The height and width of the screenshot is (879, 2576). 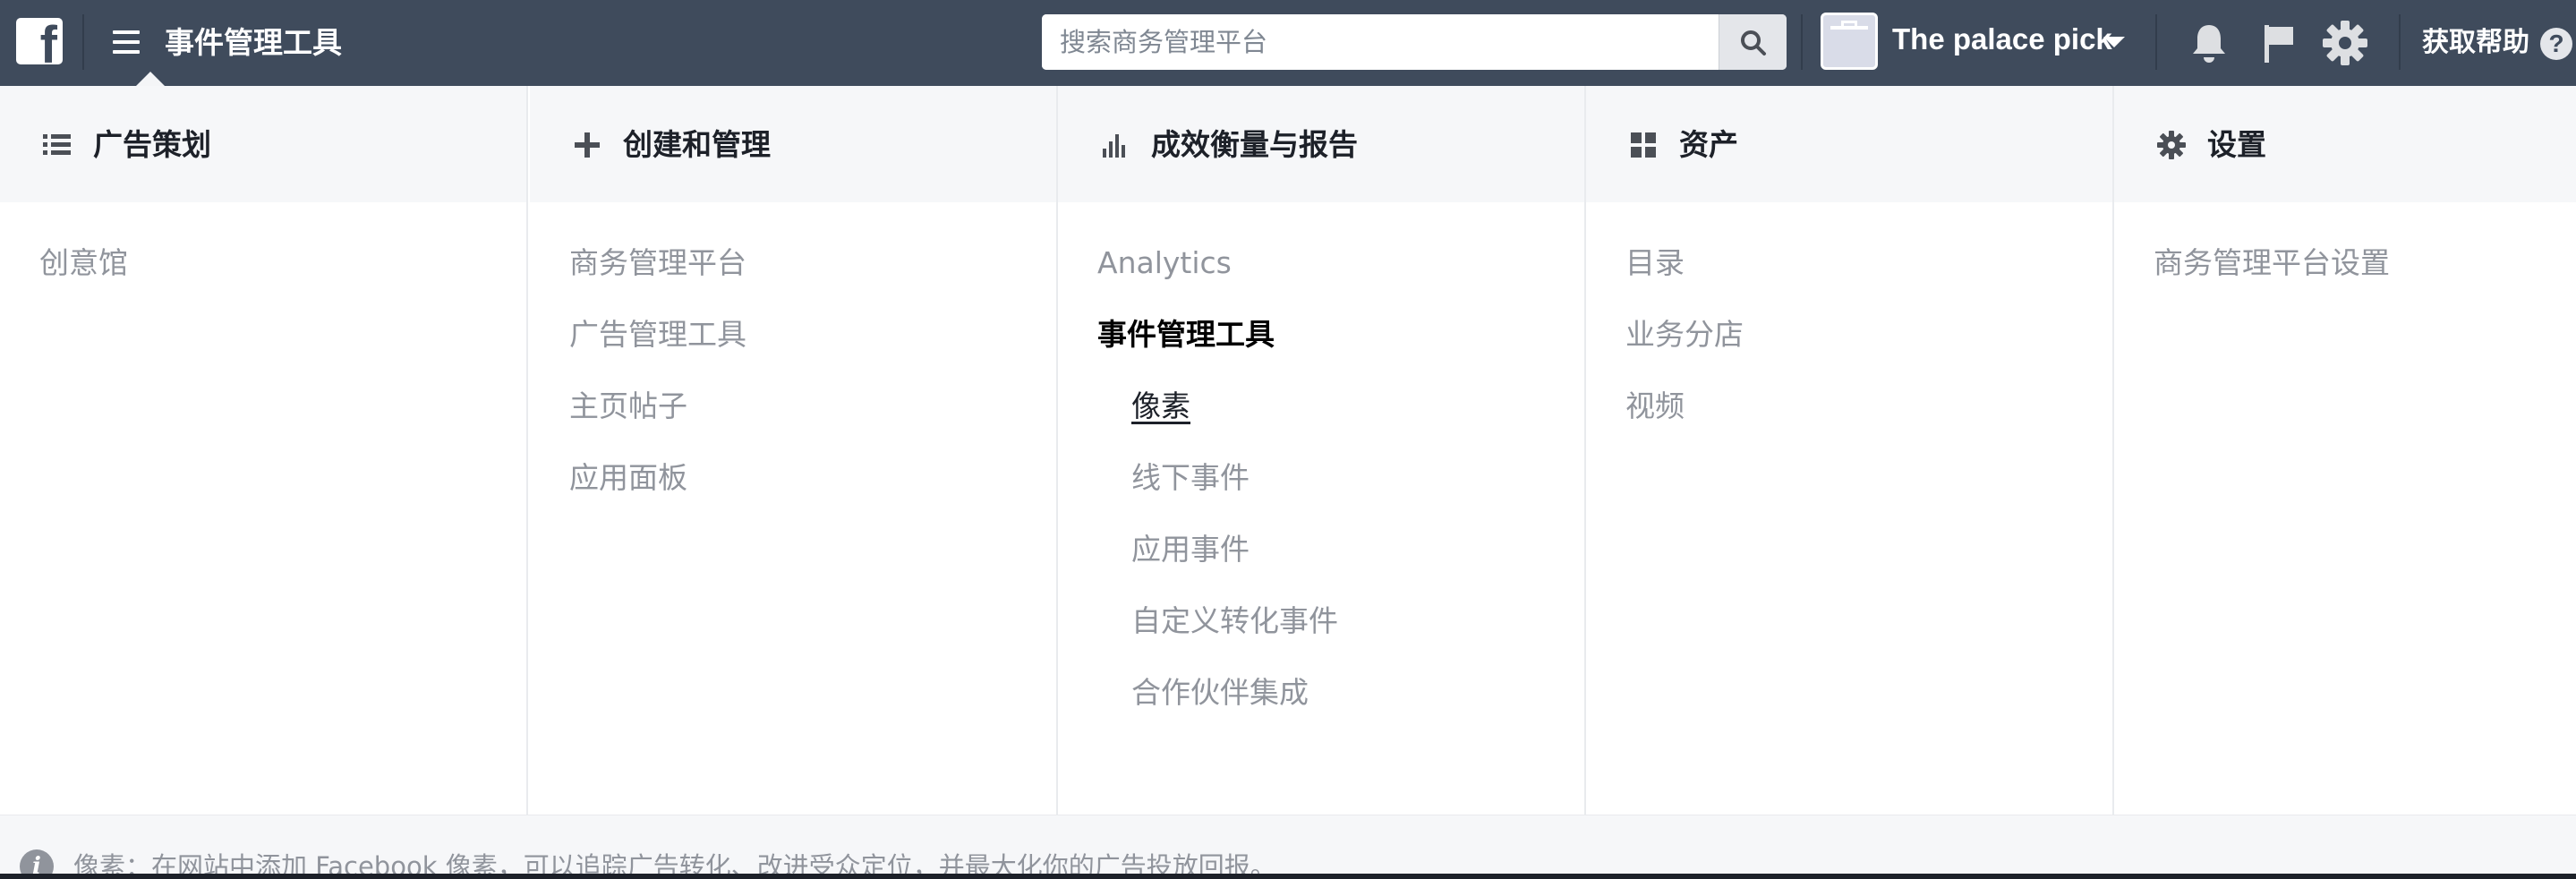 What do you see at coordinates (2272, 263) in the screenshot?
I see `menu-item-business-settings: 商务管理平台设置` at bounding box center [2272, 263].